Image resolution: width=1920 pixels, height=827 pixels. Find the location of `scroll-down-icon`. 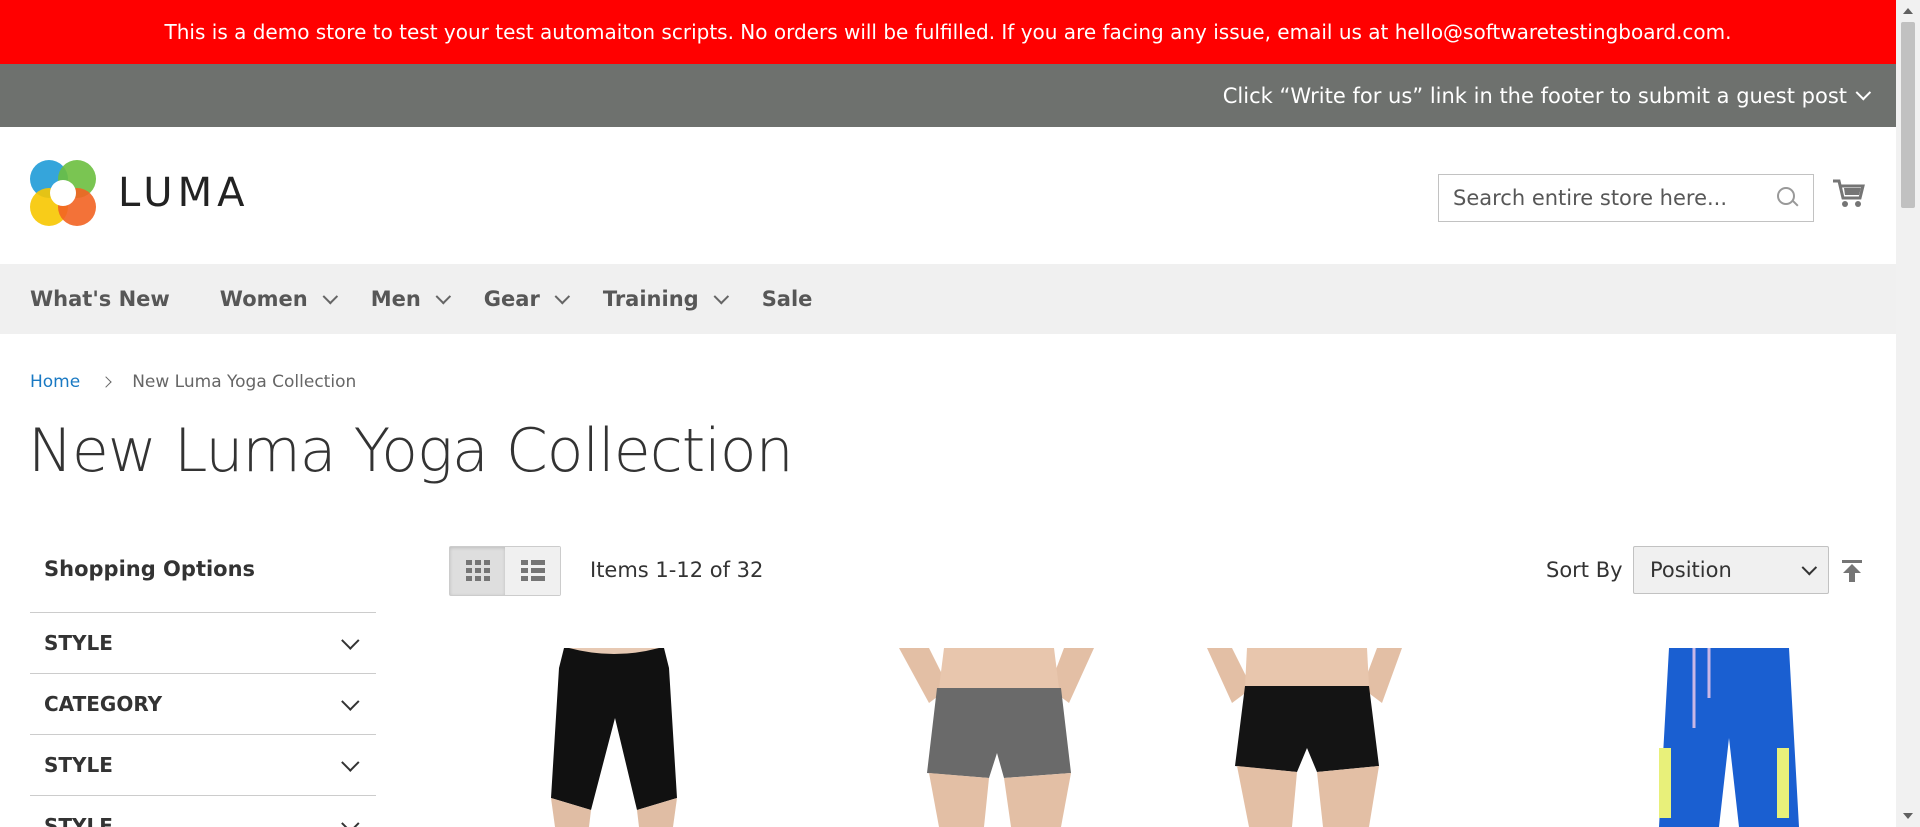

scroll-down-icon is located at coordinates (1908, 816).